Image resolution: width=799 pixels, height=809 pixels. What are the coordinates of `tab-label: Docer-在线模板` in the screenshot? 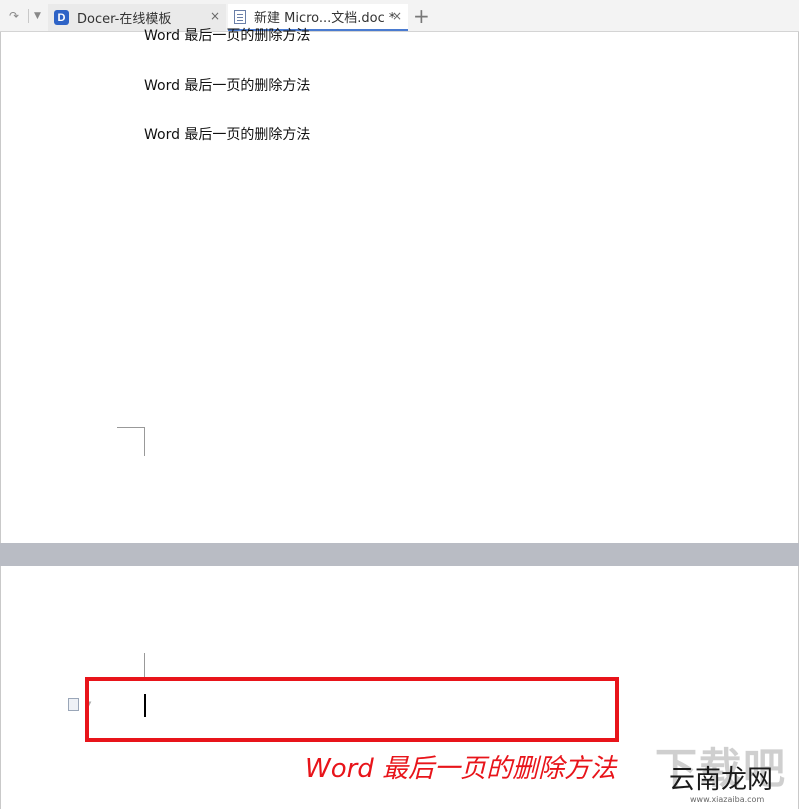 It's located at (124, 19).